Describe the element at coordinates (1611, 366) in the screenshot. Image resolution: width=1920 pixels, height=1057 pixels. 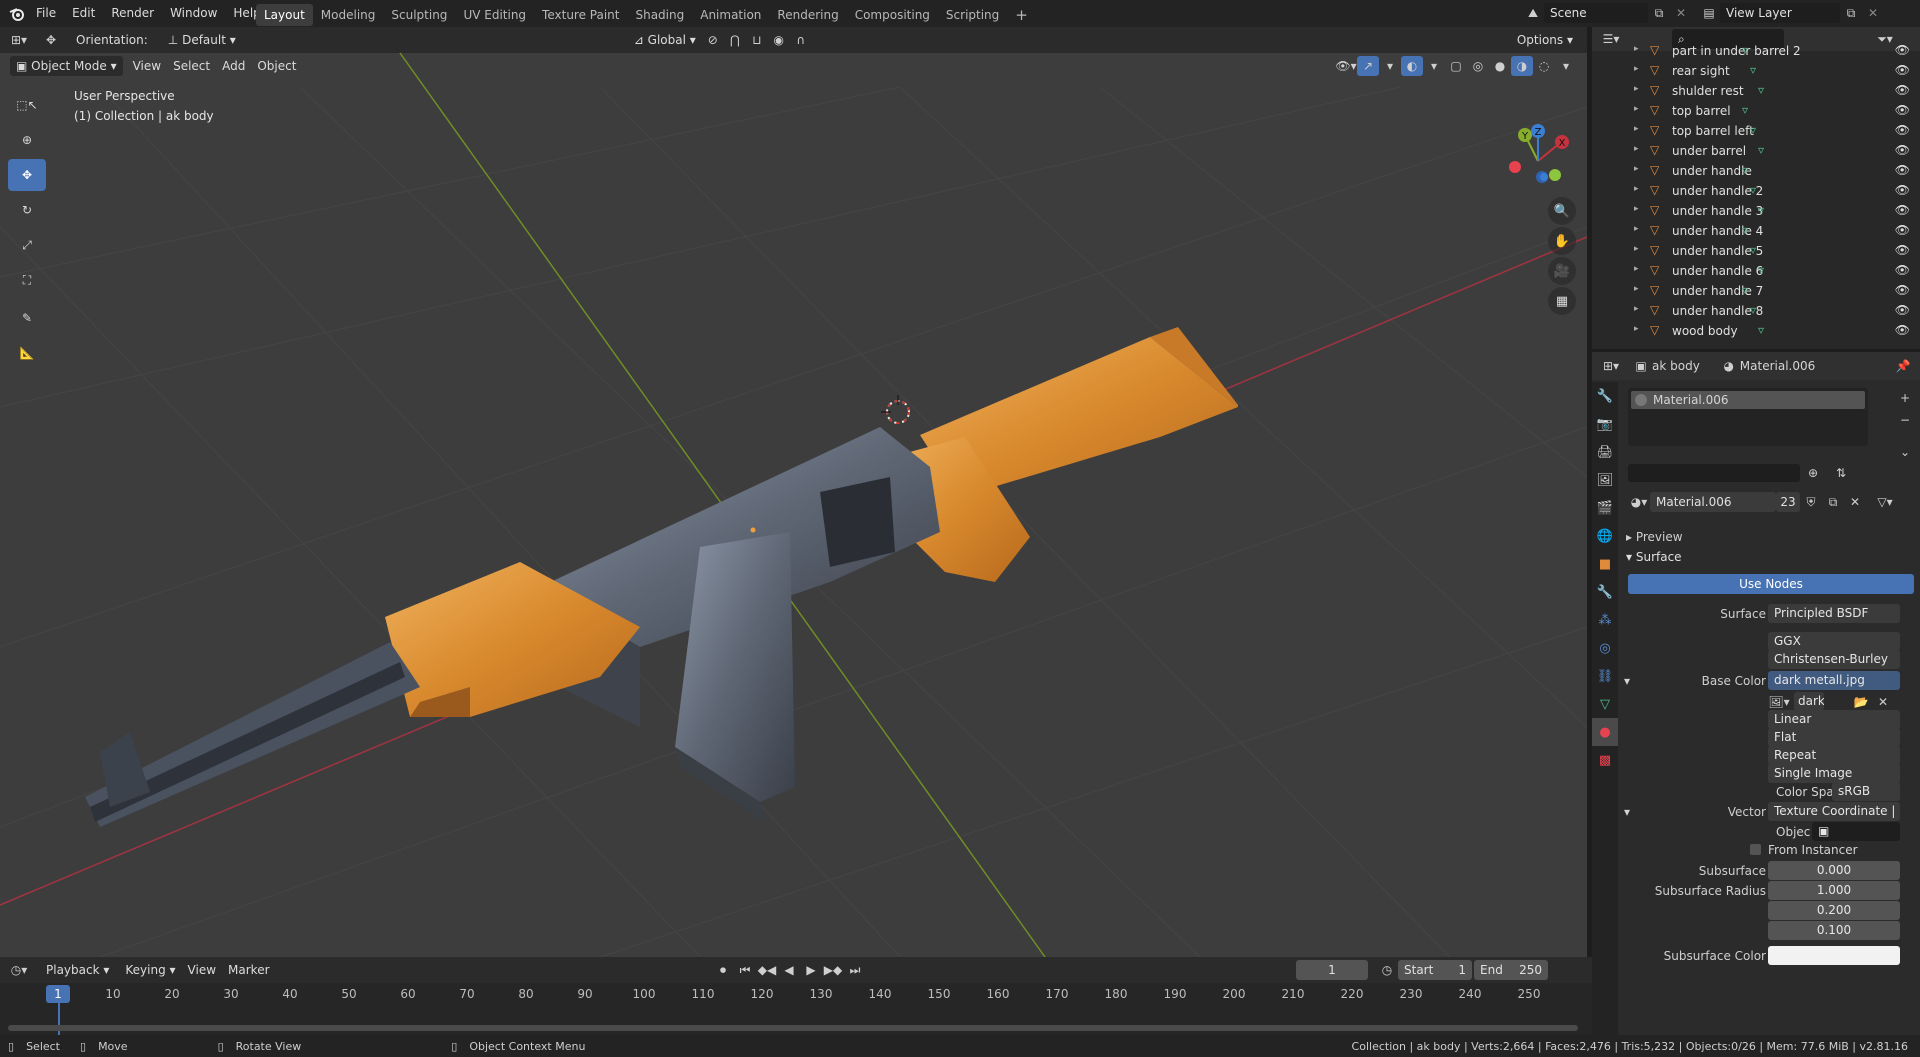
I see `properties-editor-type-icon: ⊞▾` at that location.